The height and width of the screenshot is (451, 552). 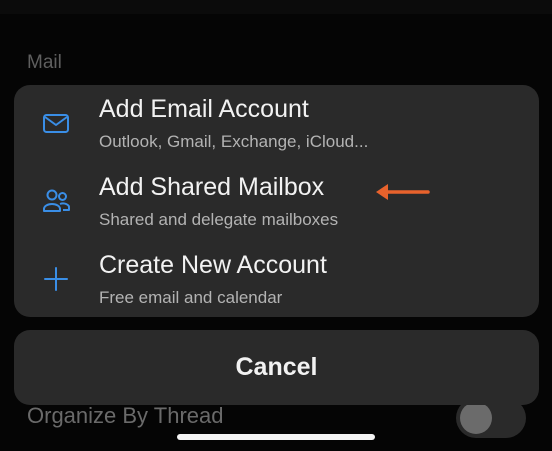 What do you see at coordinates (125, 415) in the screenshot?
I see `background-row-organize-by-thread: Organize By Thread` at bounding box center [125, 415].